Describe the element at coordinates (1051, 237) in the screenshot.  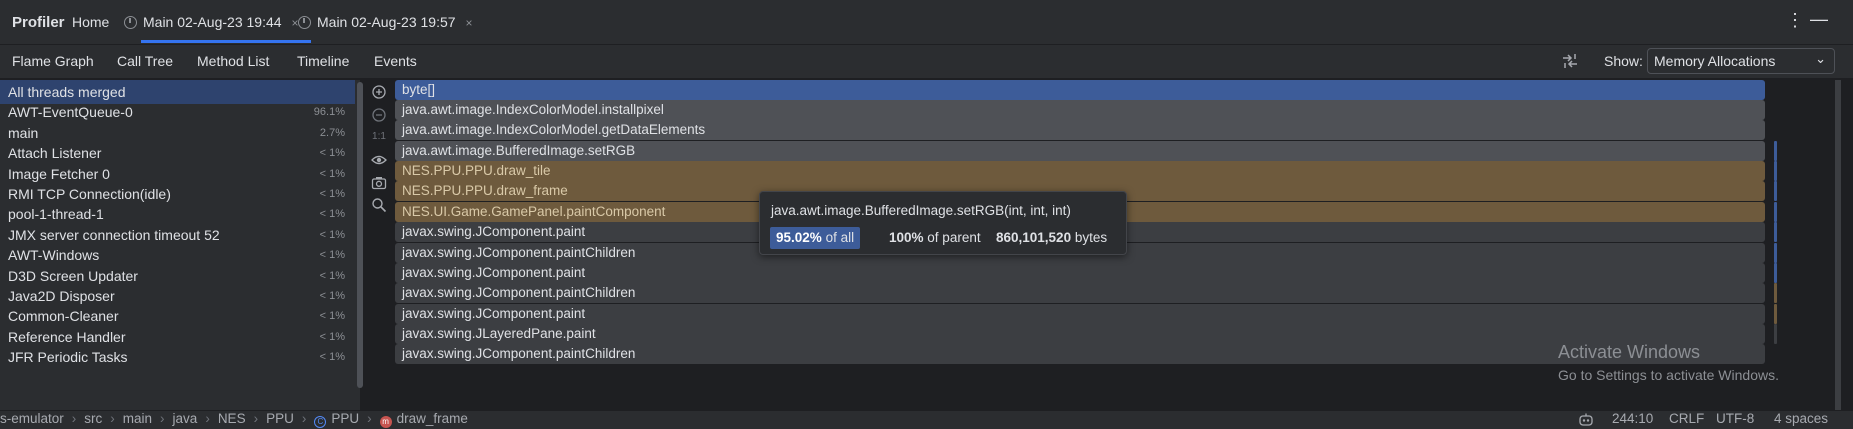
I see `tooltip-bytes: 860,101,520 bytes` at that location.